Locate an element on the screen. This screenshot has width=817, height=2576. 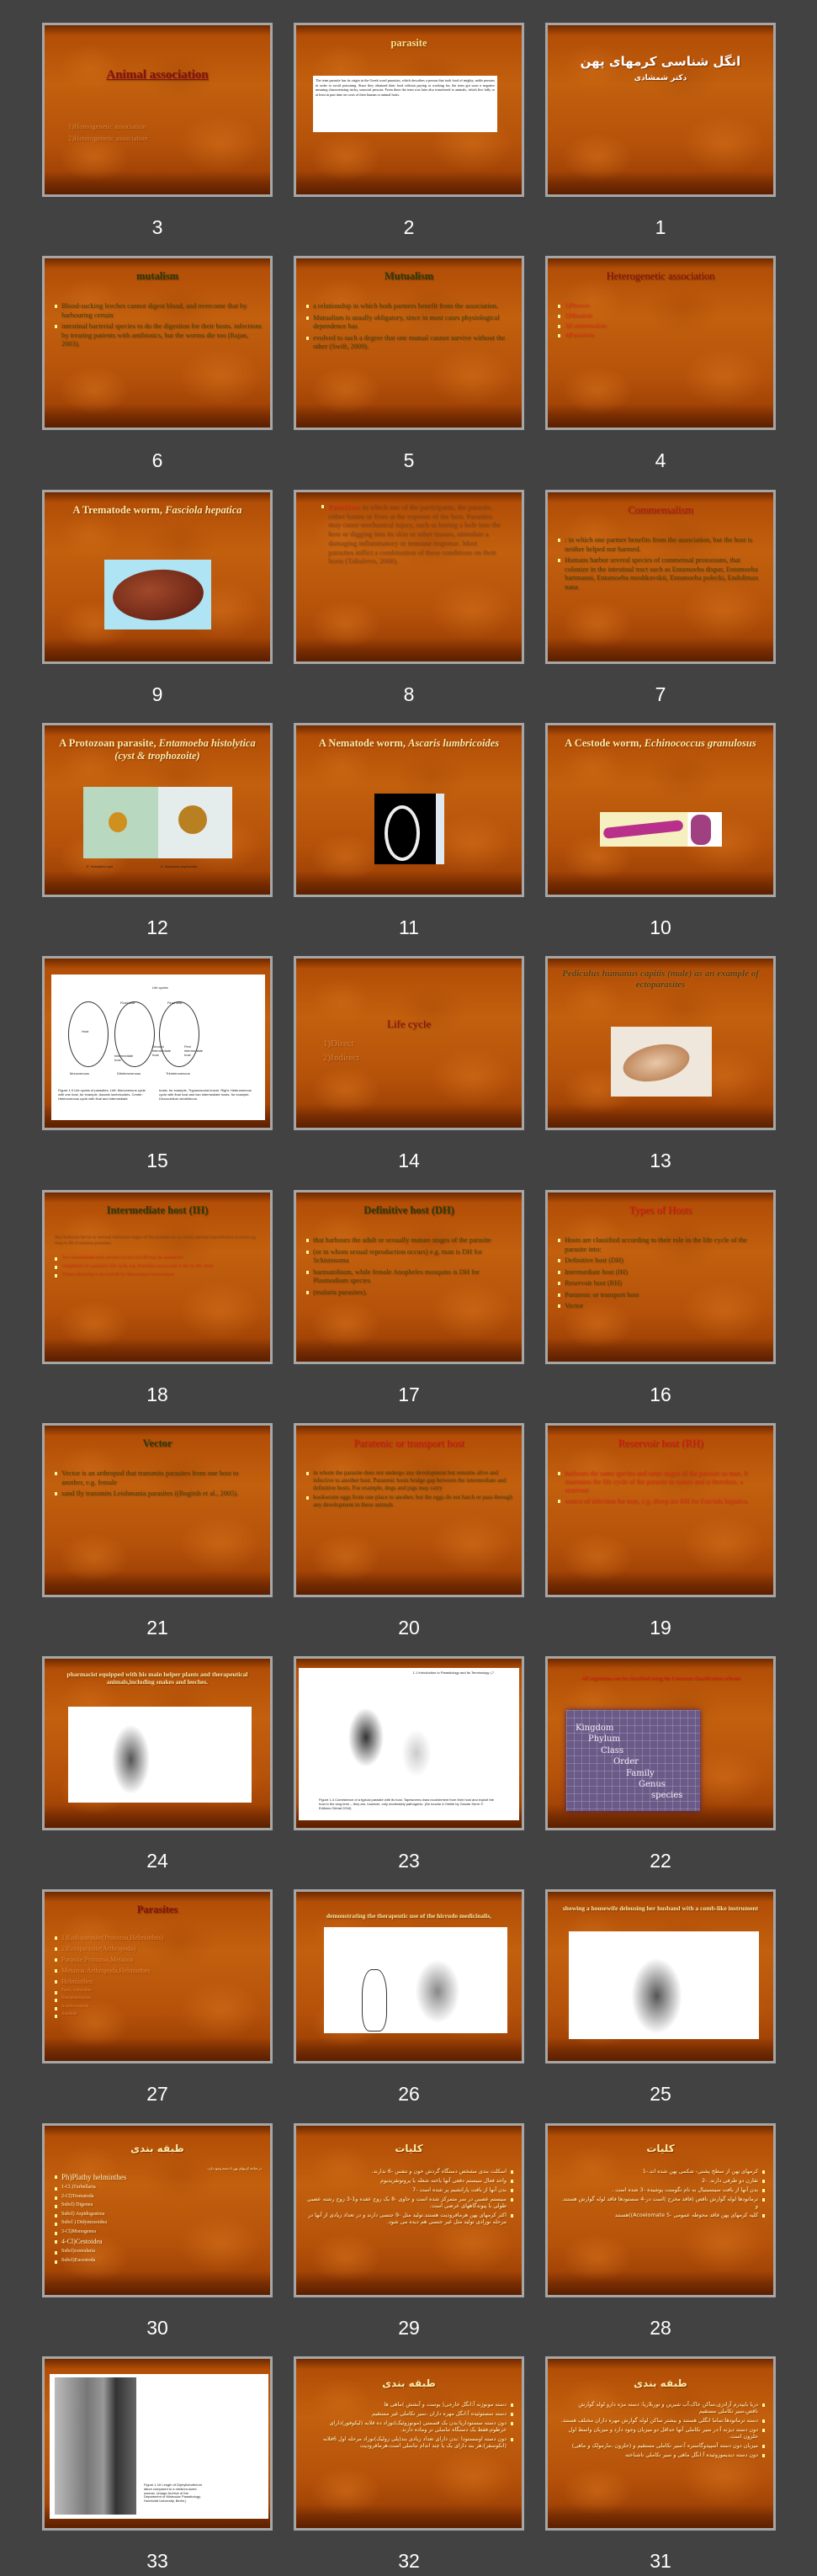
trophozoite-micrograph is located at coordinates (194, 823).